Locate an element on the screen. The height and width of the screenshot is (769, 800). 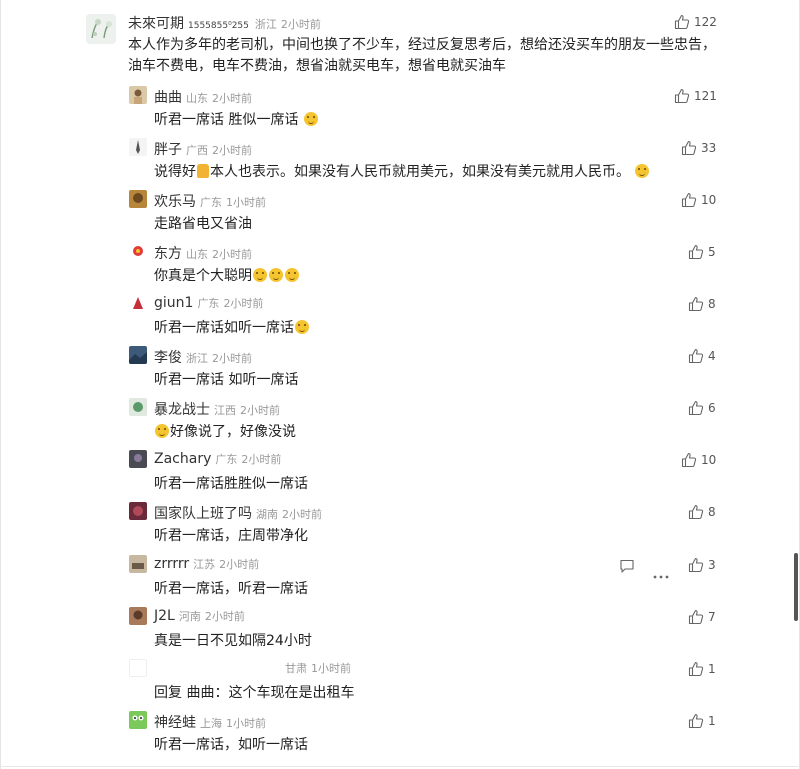
like-count: 3 is located at coordinates (712, 565).